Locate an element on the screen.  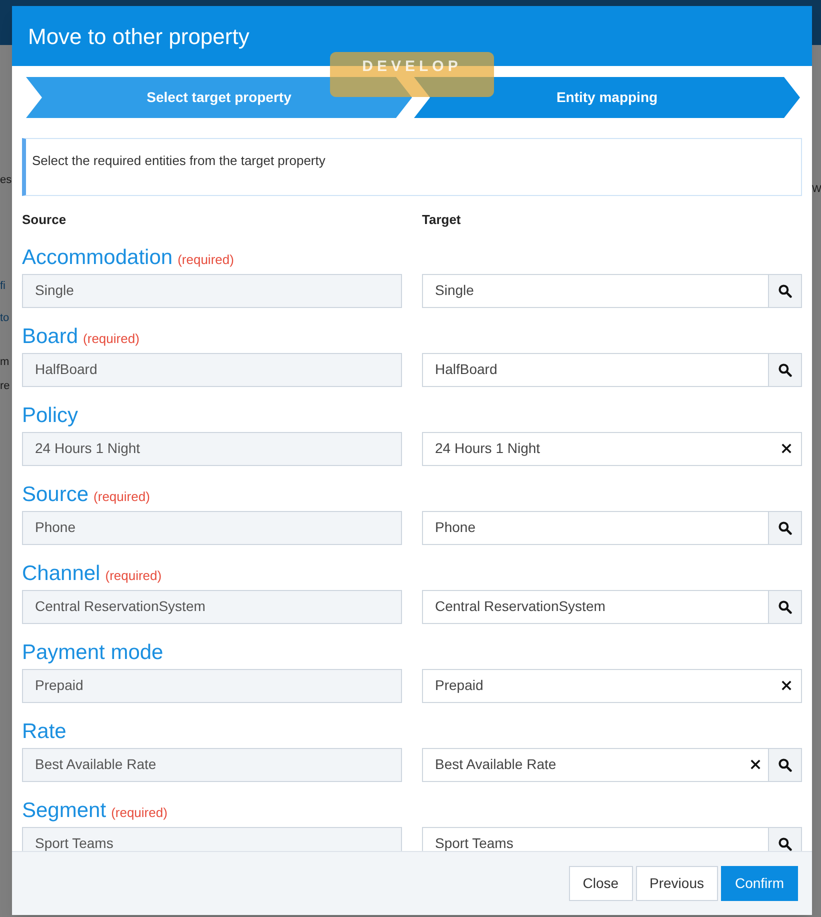
dialog-title: Move to other property is located at coordinates (139, 36).